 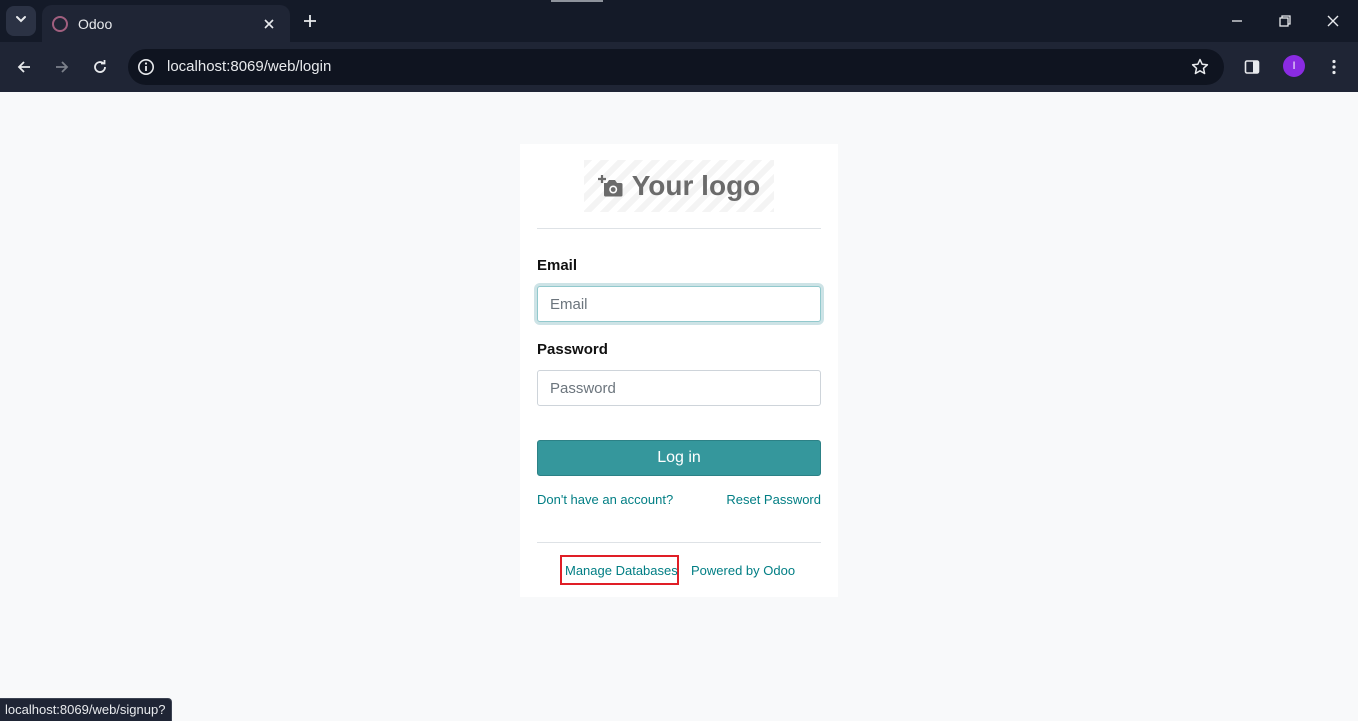 I want to click on arrow-right-icon, so click(x=62, y=67).